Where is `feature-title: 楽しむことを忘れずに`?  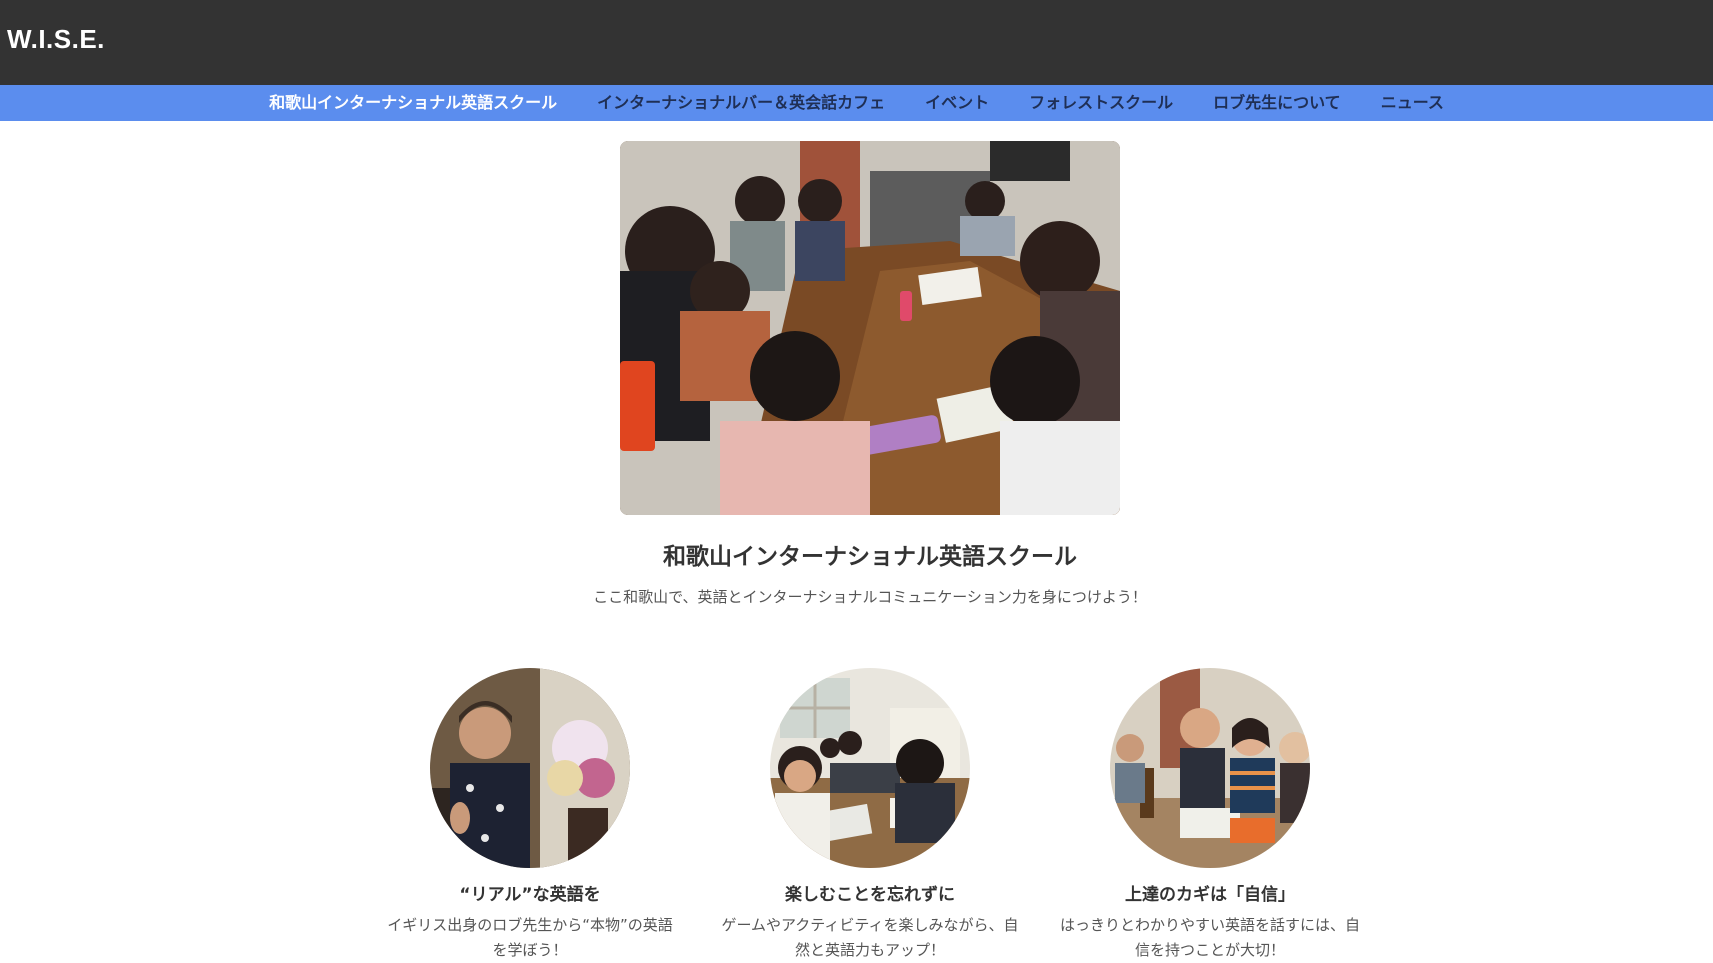 feature-title: 楽しむことを忘れずに is located at coordinates (870, 895).